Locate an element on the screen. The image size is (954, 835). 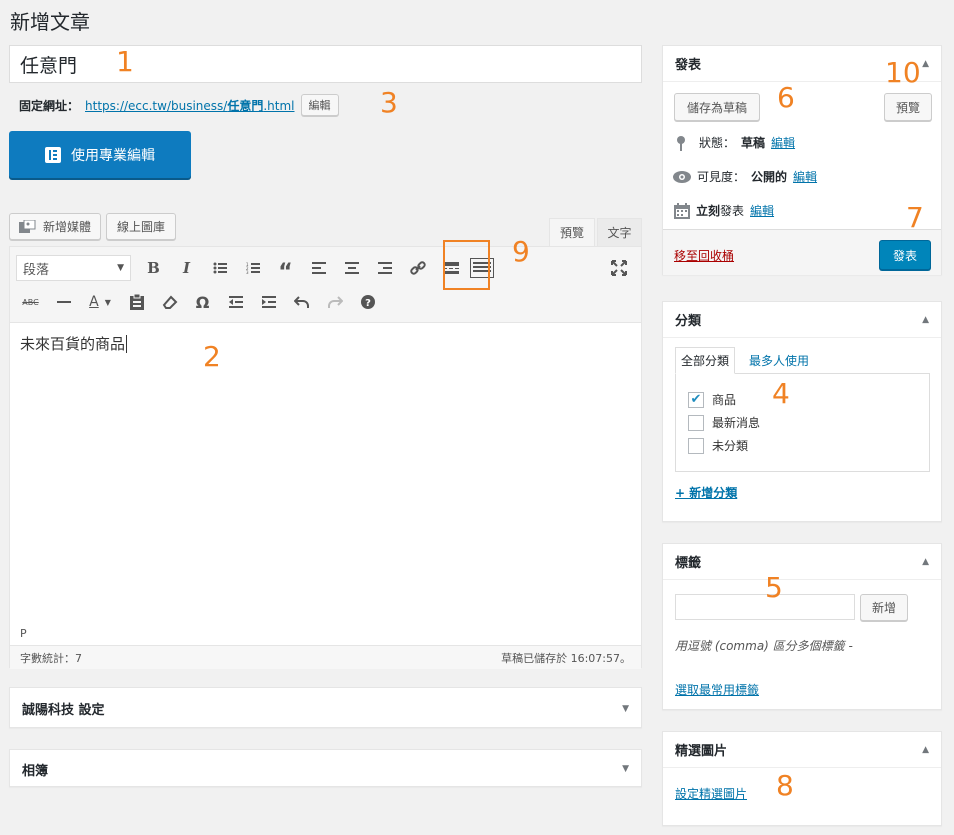
element-path: P is located at coordinates (23, 633).